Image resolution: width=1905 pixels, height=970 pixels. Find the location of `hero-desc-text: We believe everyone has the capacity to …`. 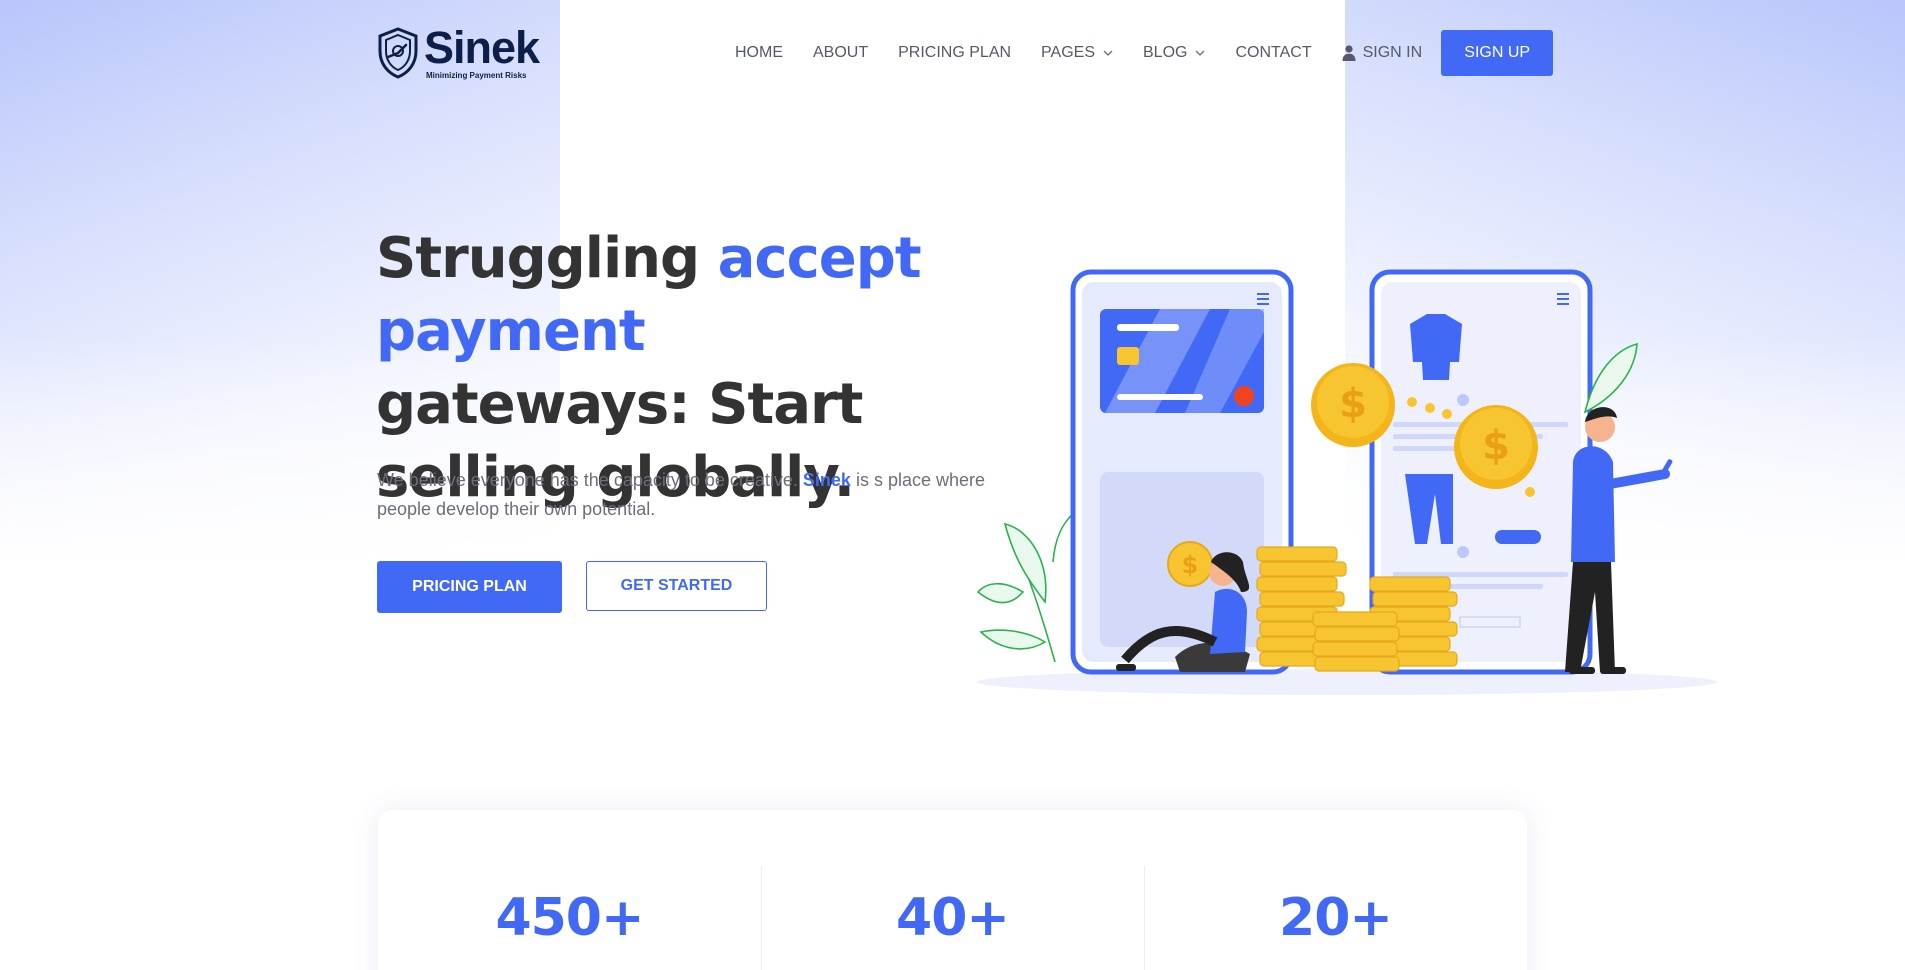

hero-desc-text: We believe everyone has the capacity to … is located at coordinates (590, 480).